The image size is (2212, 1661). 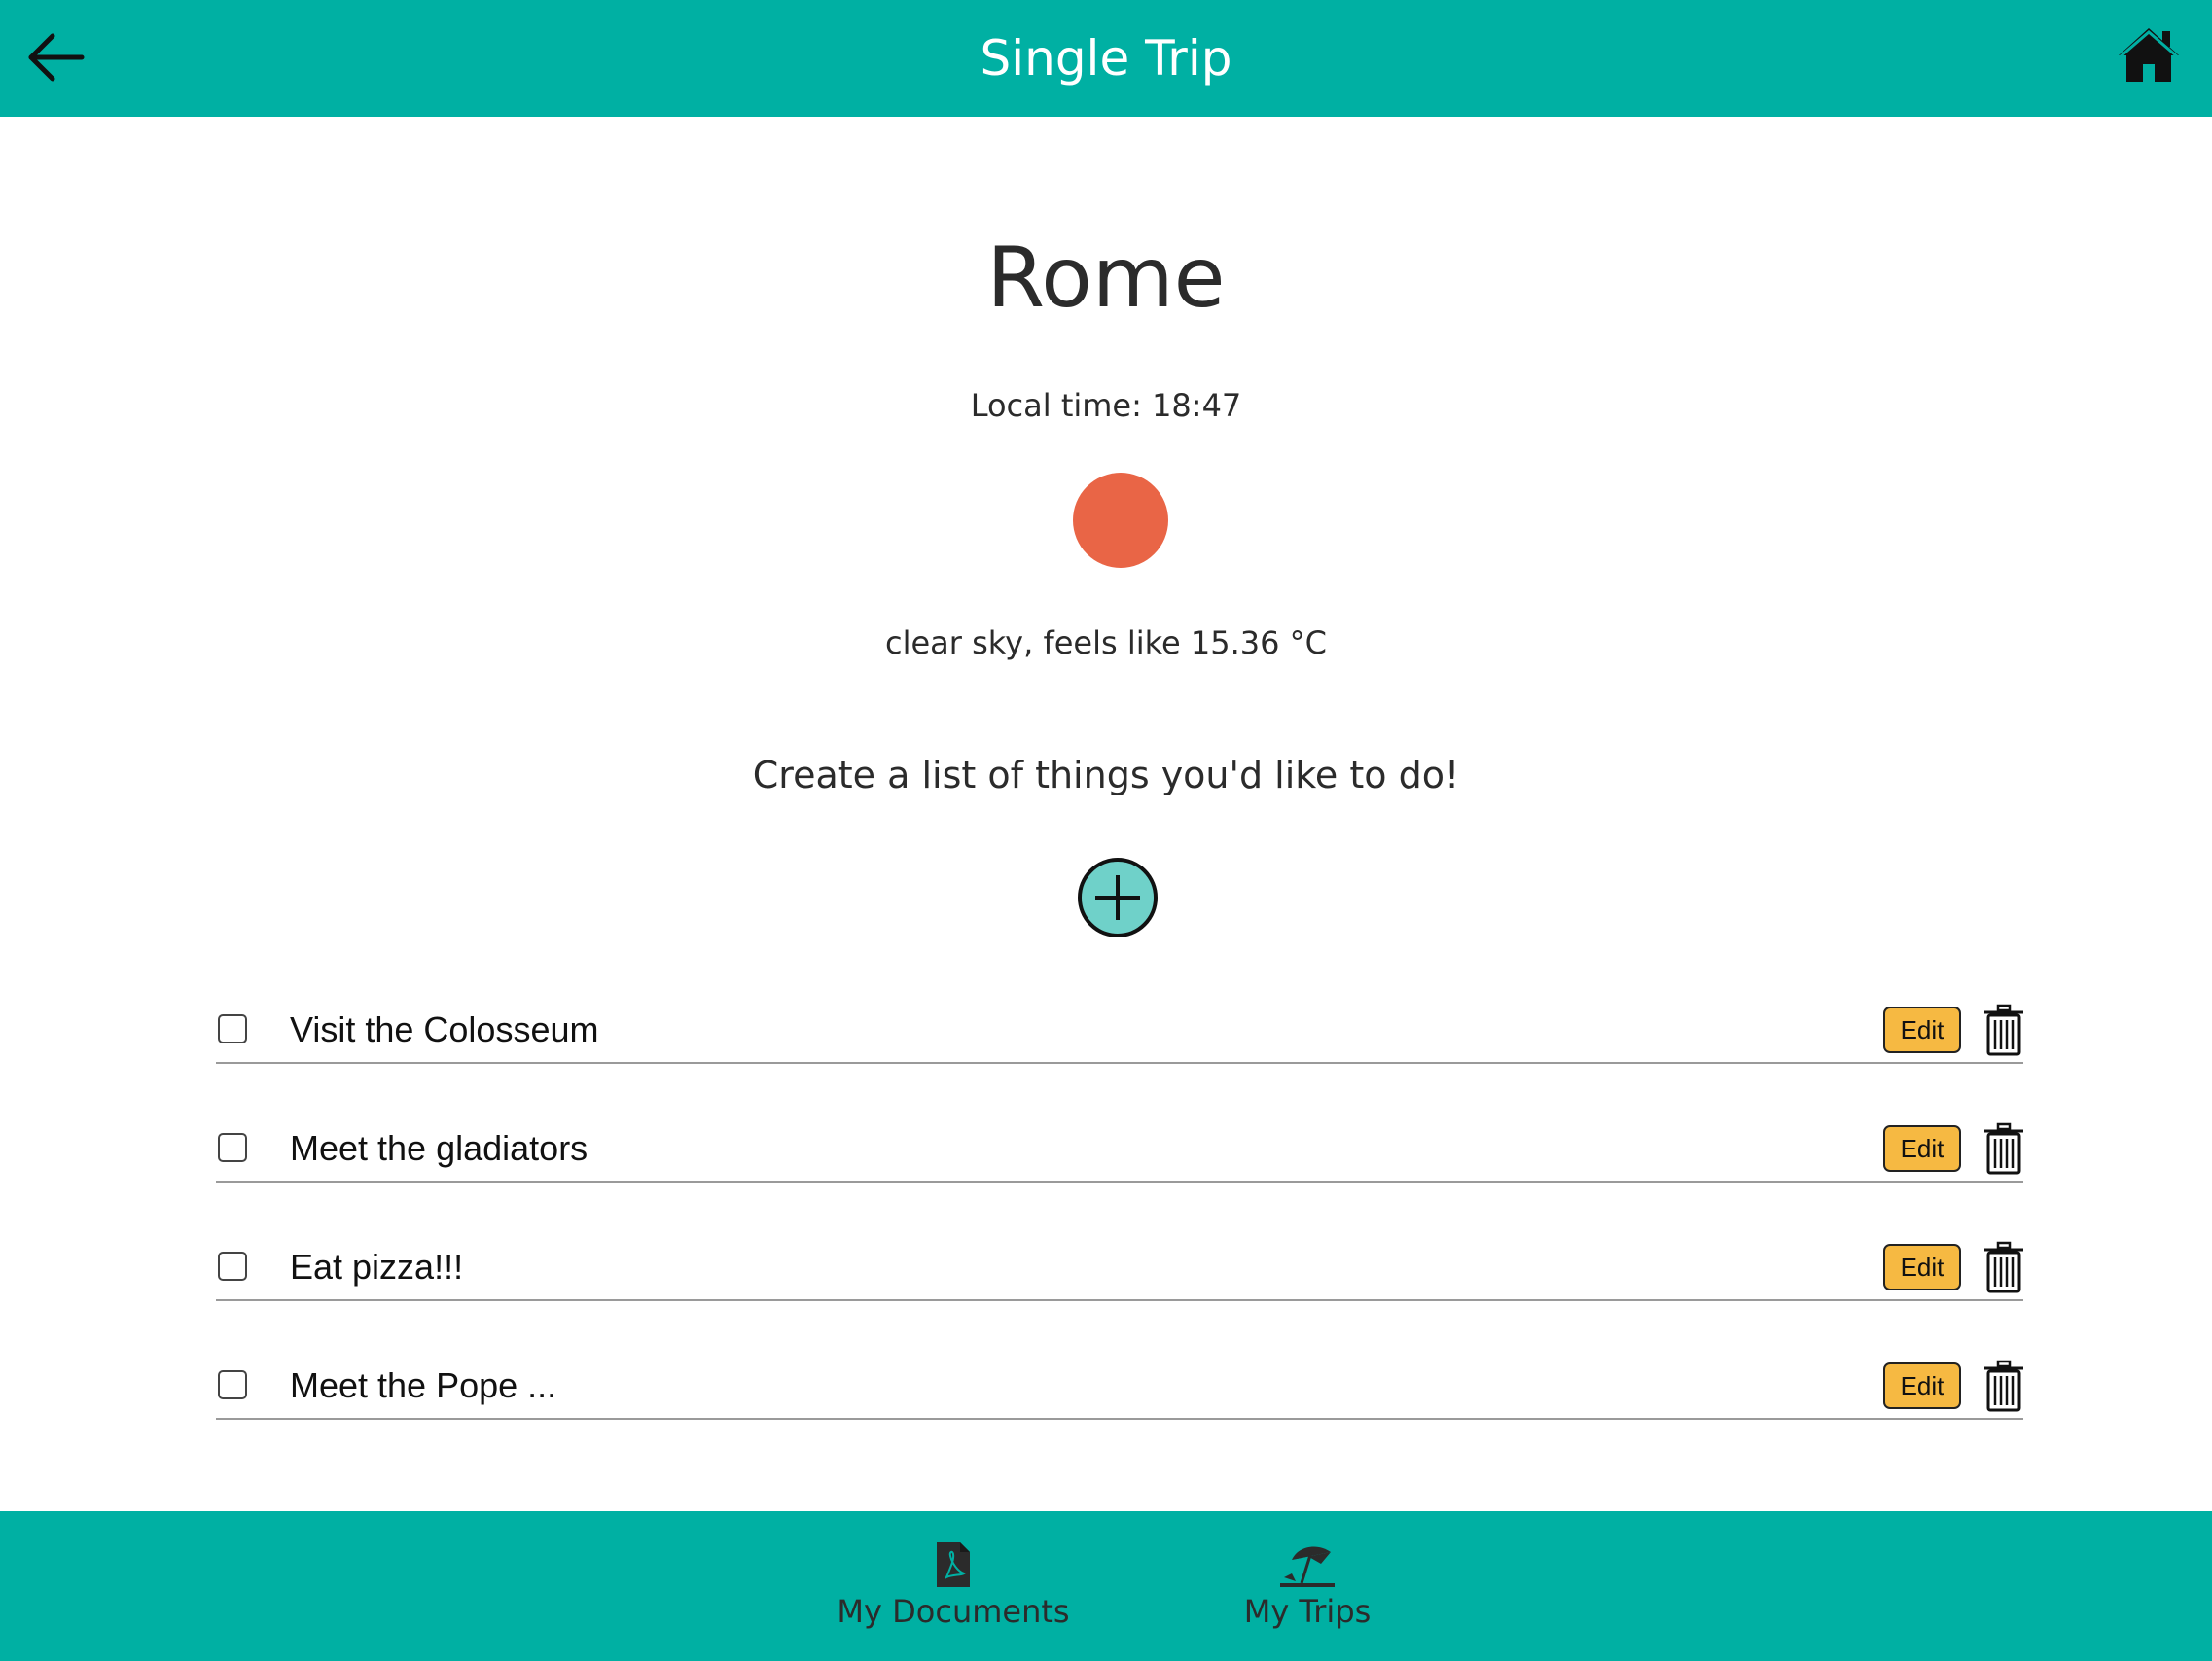 What do you see at coordinates (1119, 1397) in the screenshot?
I see `list-item: Meet the Pope ... Edit` at bounding box center [1119, 1397].